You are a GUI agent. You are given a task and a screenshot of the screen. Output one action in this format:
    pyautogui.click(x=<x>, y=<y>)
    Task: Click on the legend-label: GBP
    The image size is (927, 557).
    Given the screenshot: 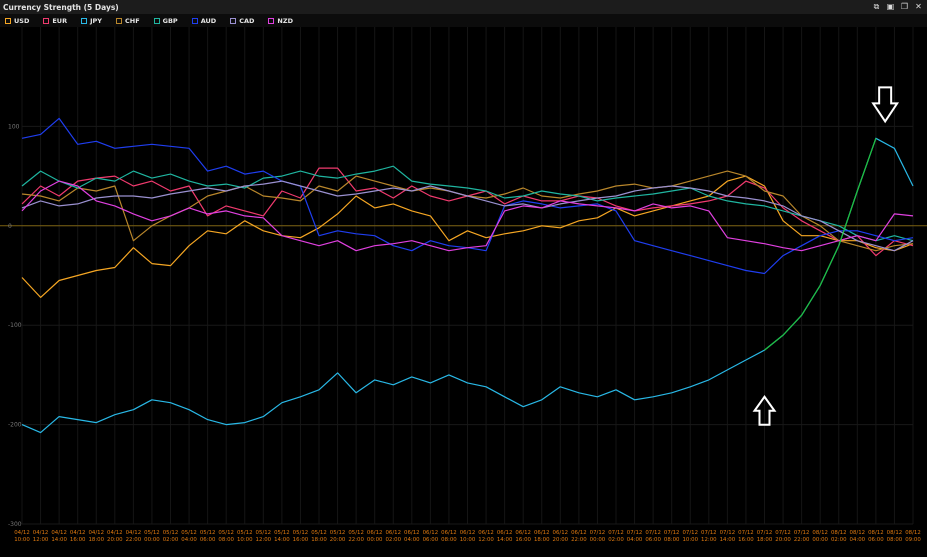 What is the action you would take?
    pyautogui.click(x=170, y=20)
    